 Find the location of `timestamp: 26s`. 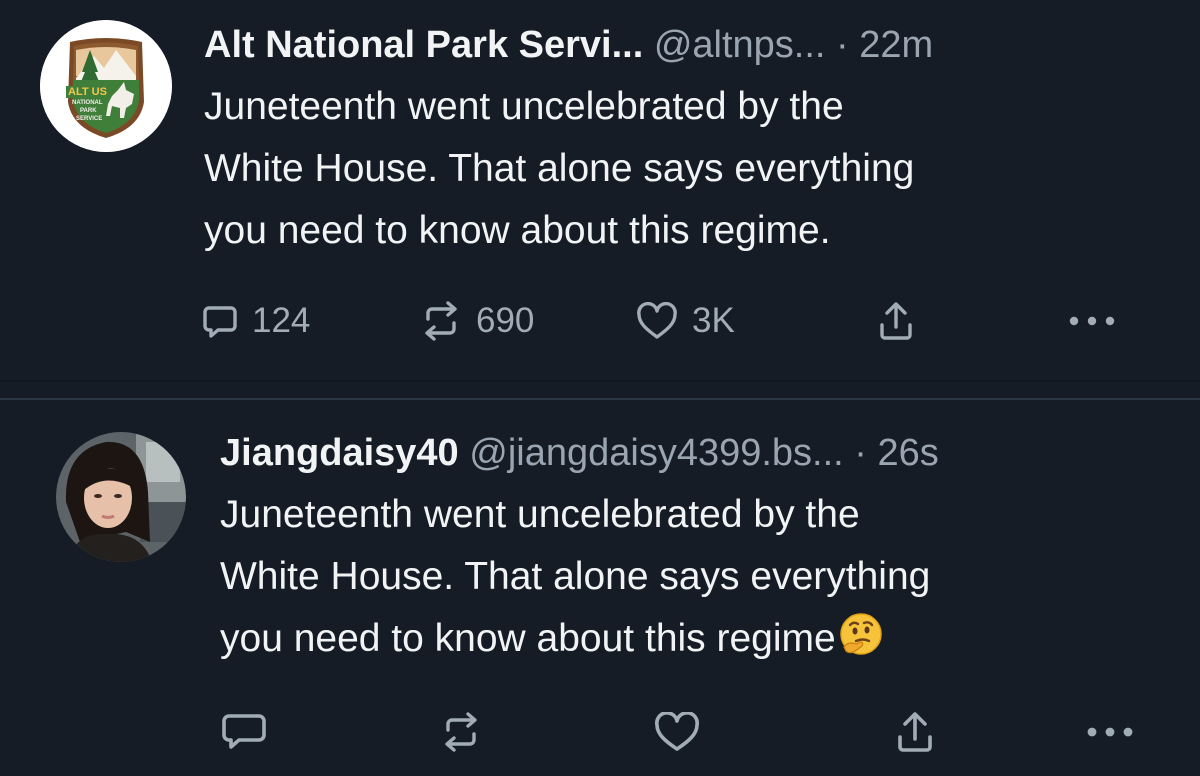

timestamp: 26s is located at coordinates (908, 453).